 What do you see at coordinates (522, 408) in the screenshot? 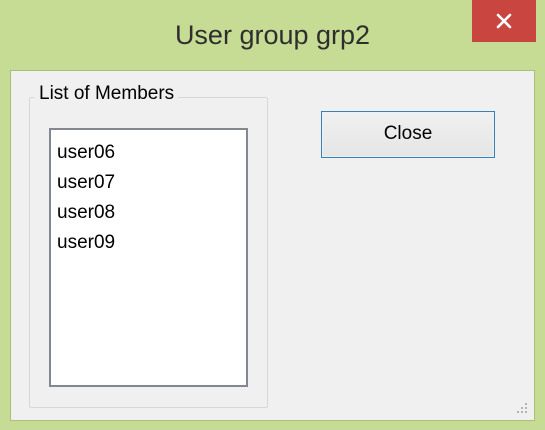
I see `resize-grip-icon` at bounding box center [522, 408].